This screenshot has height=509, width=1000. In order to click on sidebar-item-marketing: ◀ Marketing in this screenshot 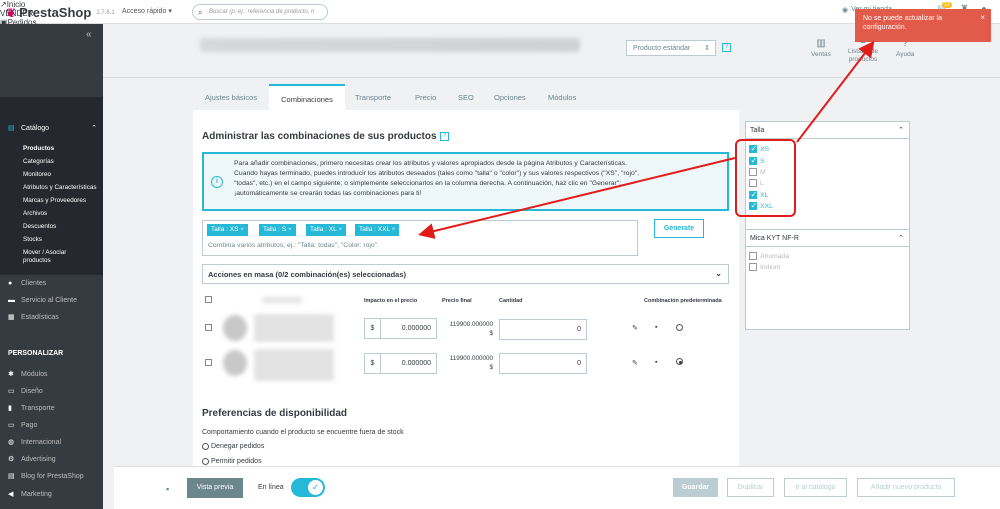, I will do `click(51, 494)`.